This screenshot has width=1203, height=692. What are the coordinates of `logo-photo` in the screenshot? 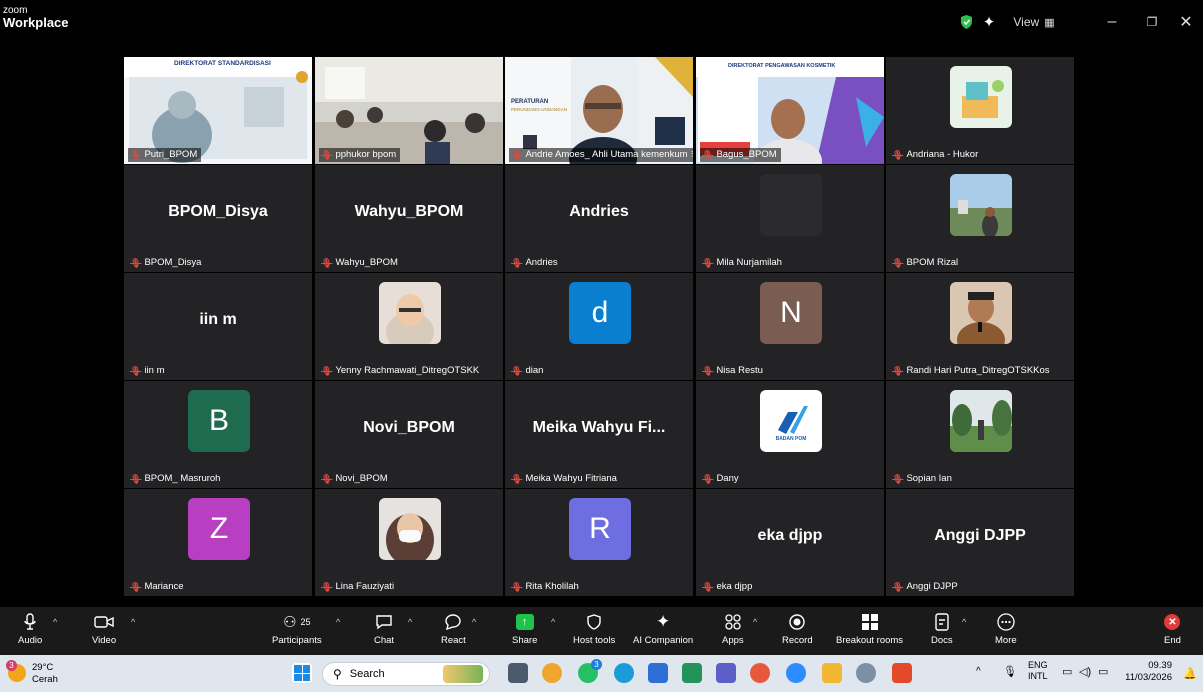 It's located at (791, 421).